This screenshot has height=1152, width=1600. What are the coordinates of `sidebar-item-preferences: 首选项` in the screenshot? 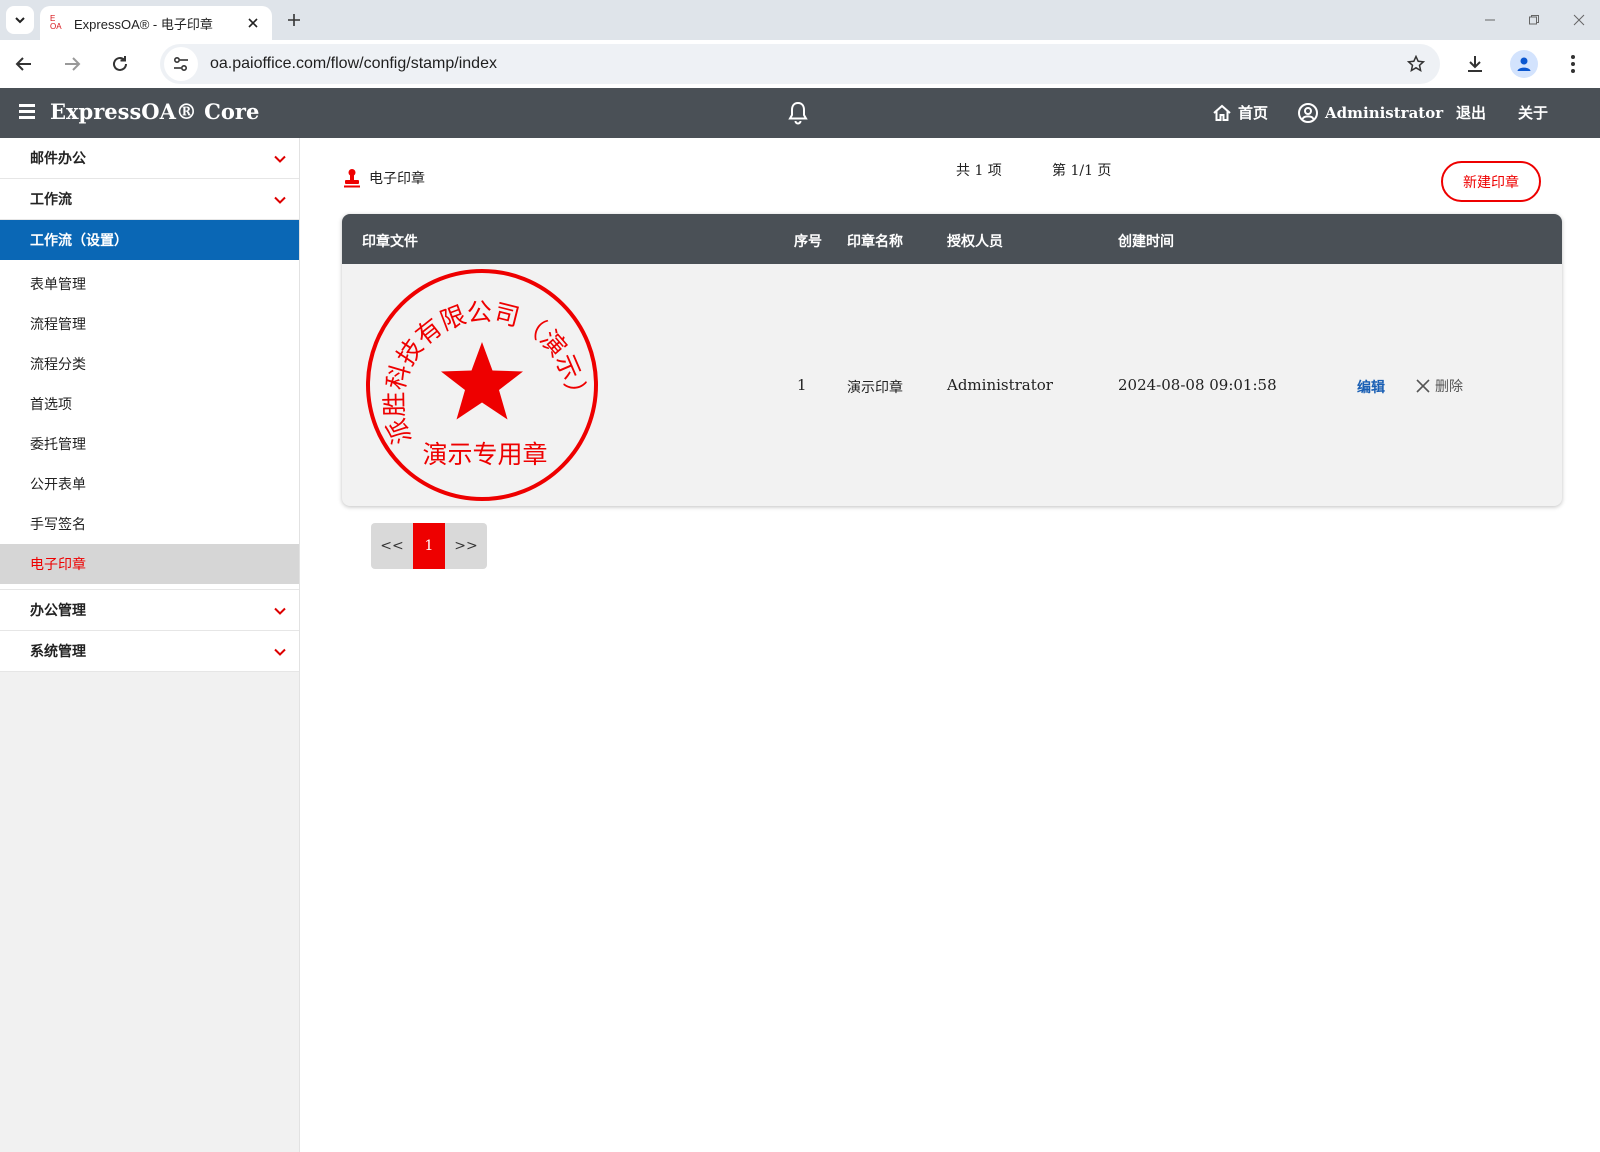 It's located at (149, 404).